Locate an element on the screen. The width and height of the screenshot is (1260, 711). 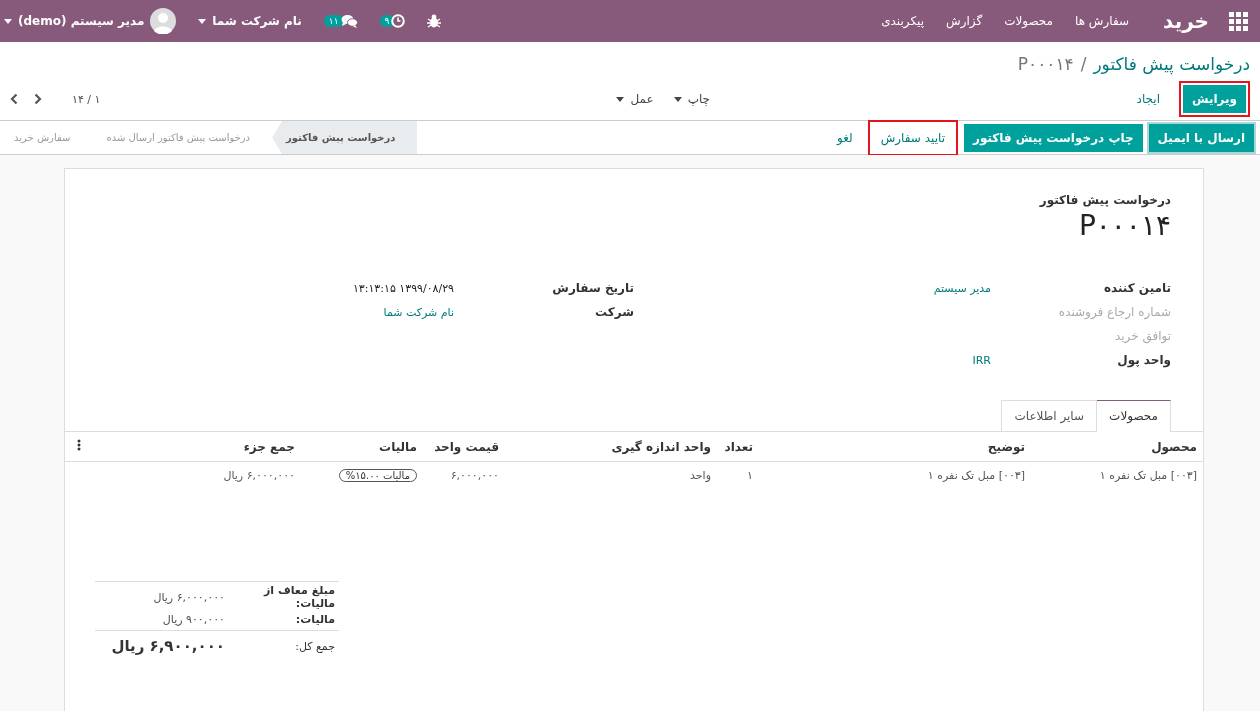
column-header: جمع جزء is located at coordinates (194, 447).